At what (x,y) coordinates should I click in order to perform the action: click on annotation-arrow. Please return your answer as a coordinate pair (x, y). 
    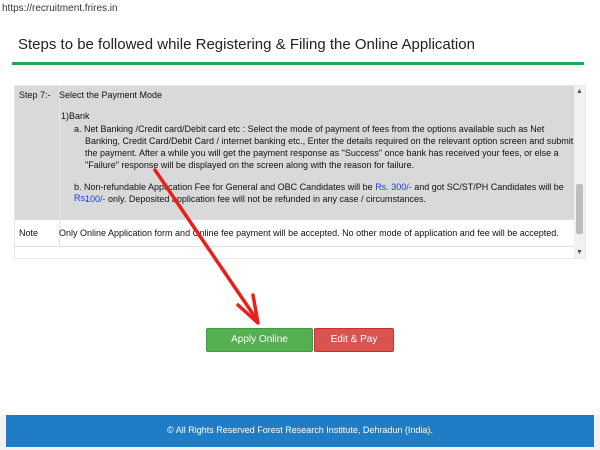
    Looking at the image, I should click on (206, 246).